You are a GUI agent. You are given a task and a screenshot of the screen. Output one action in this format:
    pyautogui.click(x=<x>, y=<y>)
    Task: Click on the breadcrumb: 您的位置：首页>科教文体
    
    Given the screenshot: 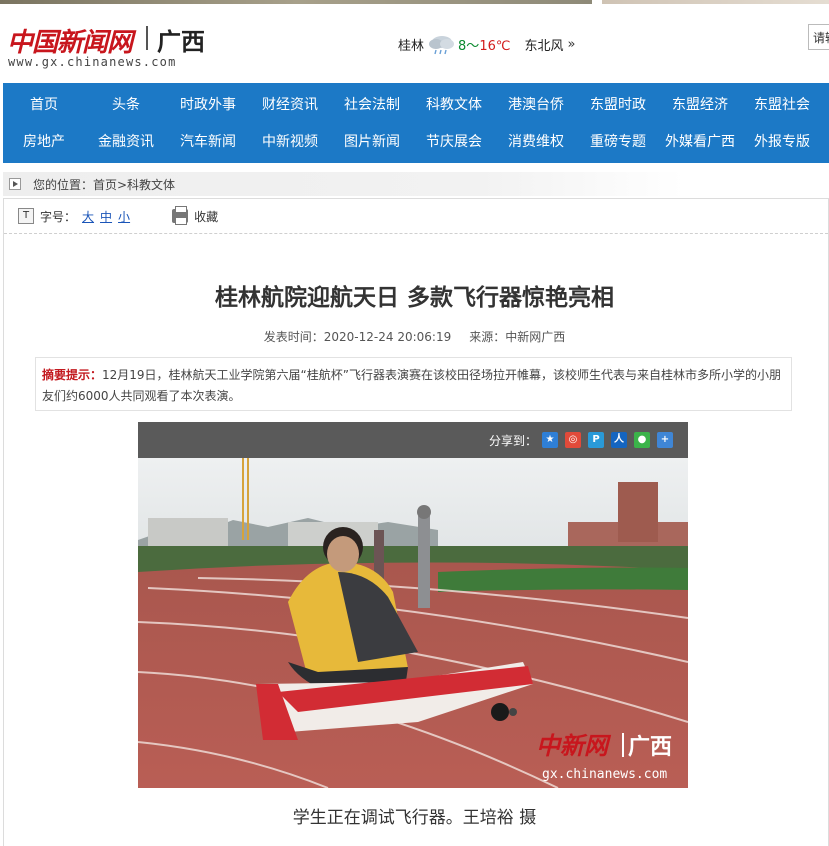 What is the action you would take?
    pyautogui.click(x=343, y=184)
    